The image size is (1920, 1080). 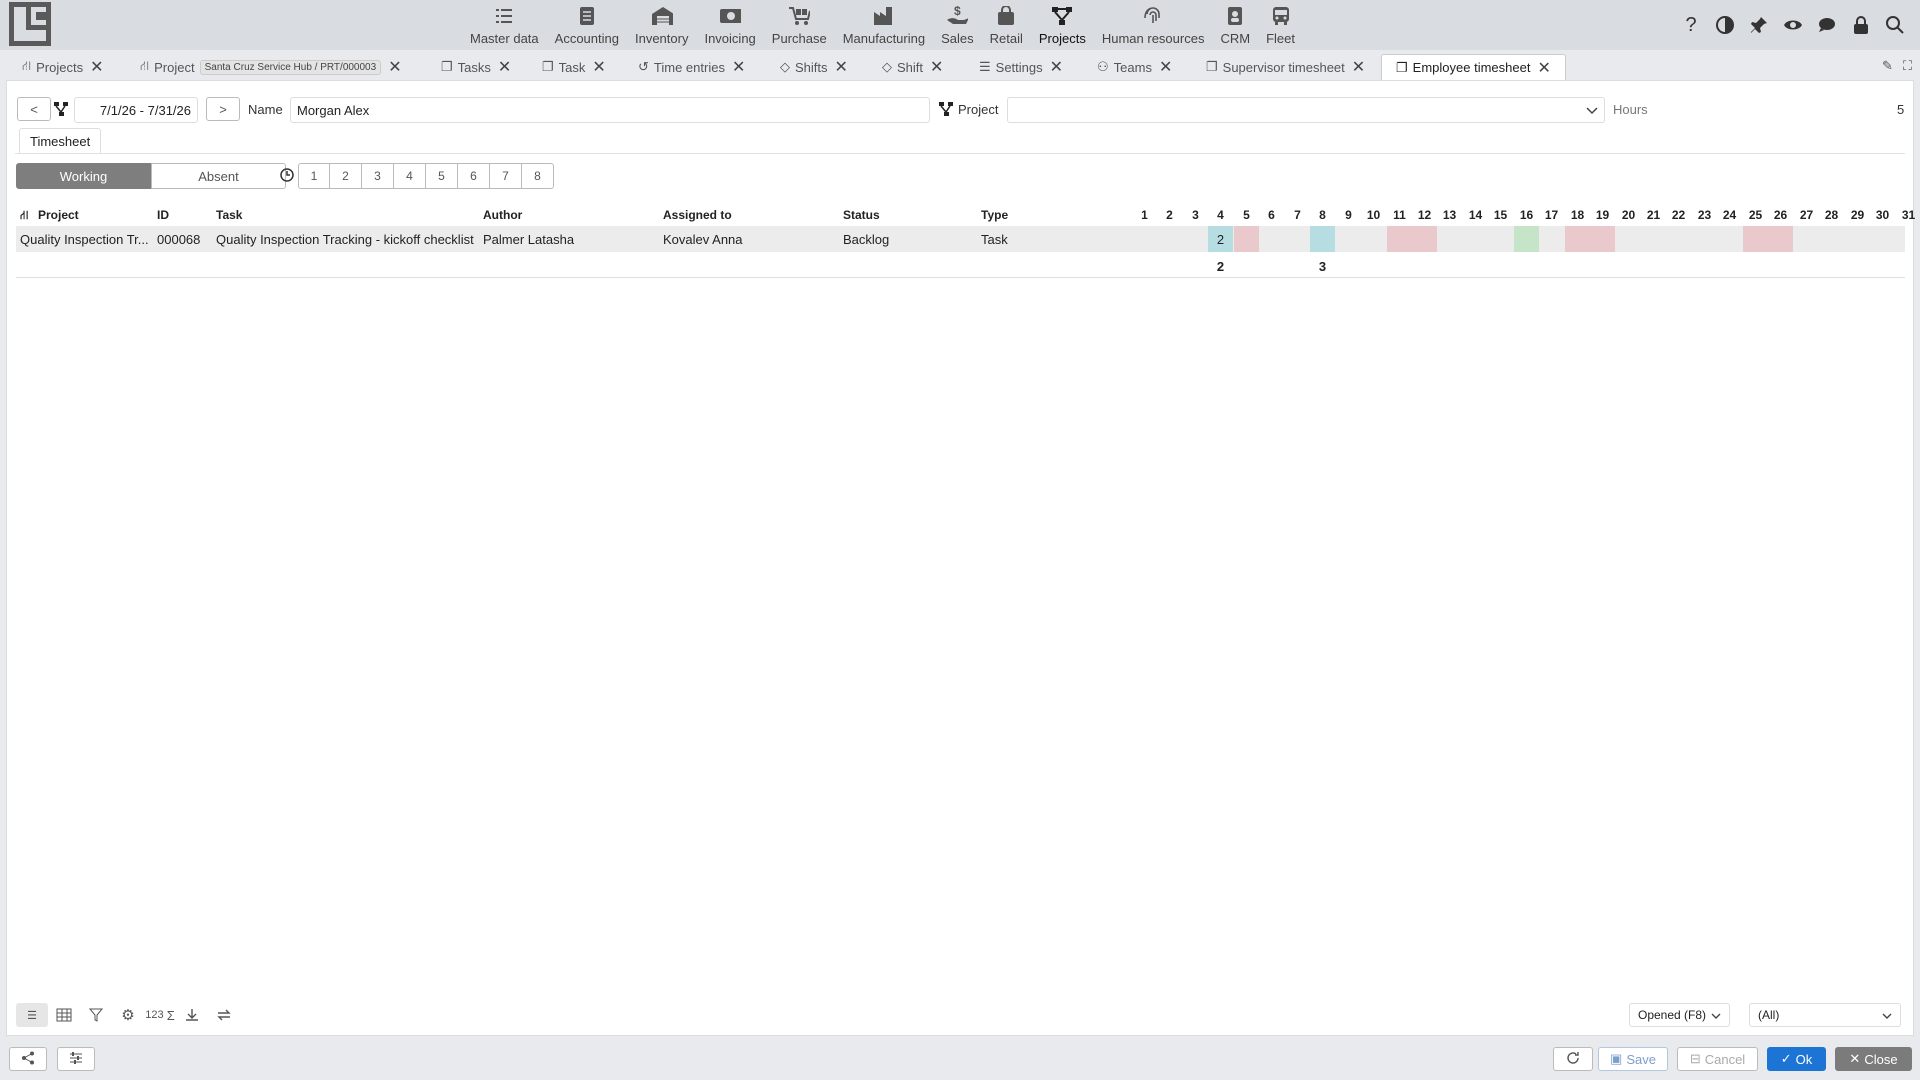 What do you see at coordinates (1633, 1059) in the screenshot?
I see `save-button: ▣ Save` at bounding box center [1633, 1059].